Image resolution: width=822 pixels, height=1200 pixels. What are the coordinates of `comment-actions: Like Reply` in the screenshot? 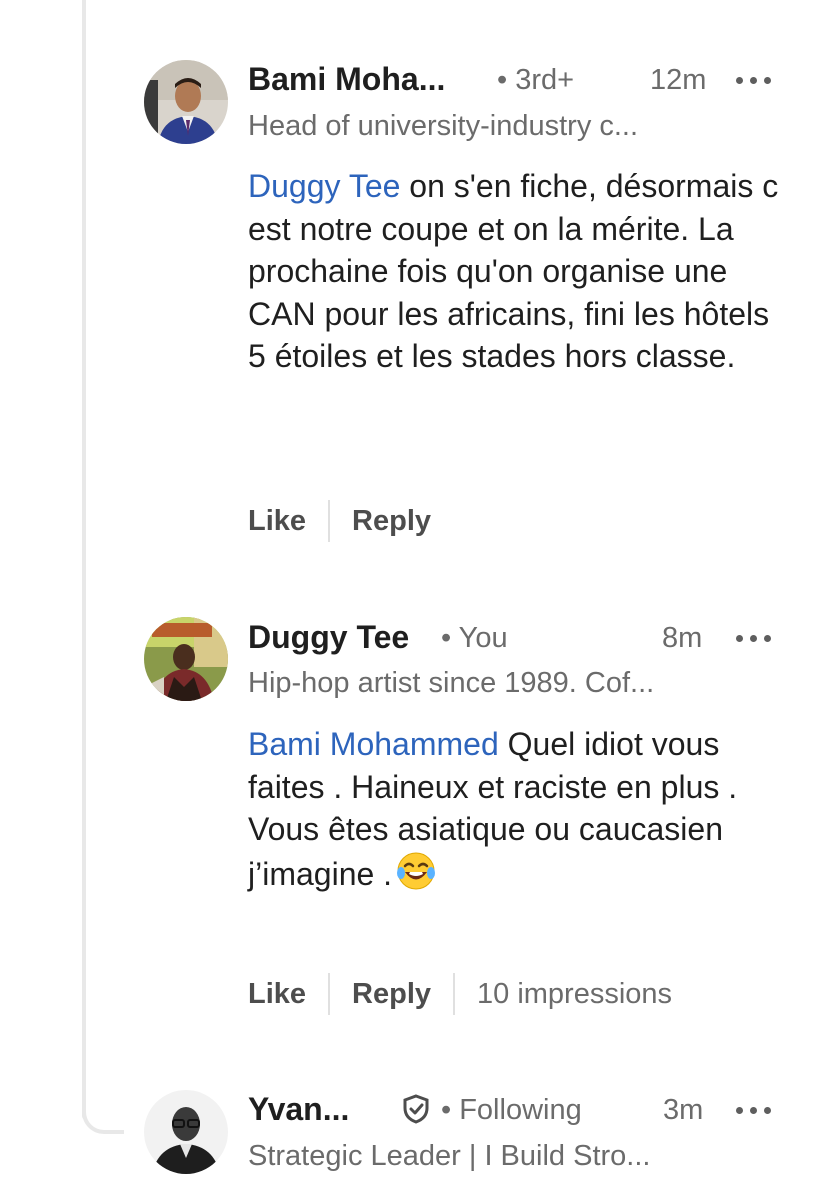 It's located at (339, 521).